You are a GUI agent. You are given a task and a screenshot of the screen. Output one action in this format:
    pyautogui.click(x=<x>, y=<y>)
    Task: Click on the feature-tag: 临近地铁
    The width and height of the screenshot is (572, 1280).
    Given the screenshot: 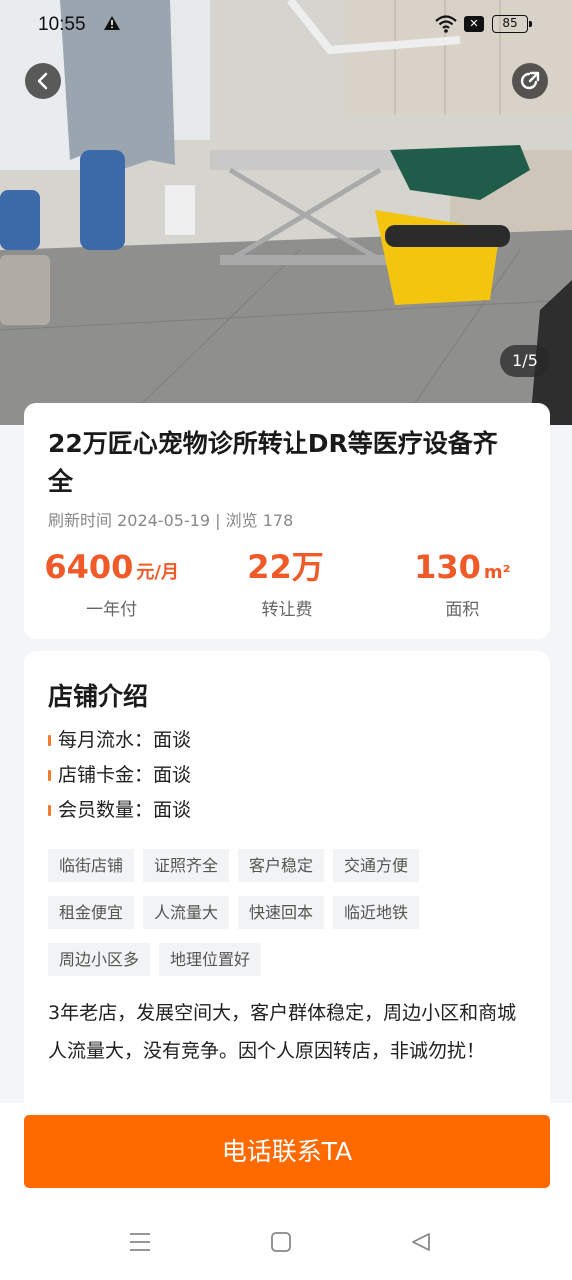 What is the action you would take?
    pyautogui.click(x=376, y=912)
    